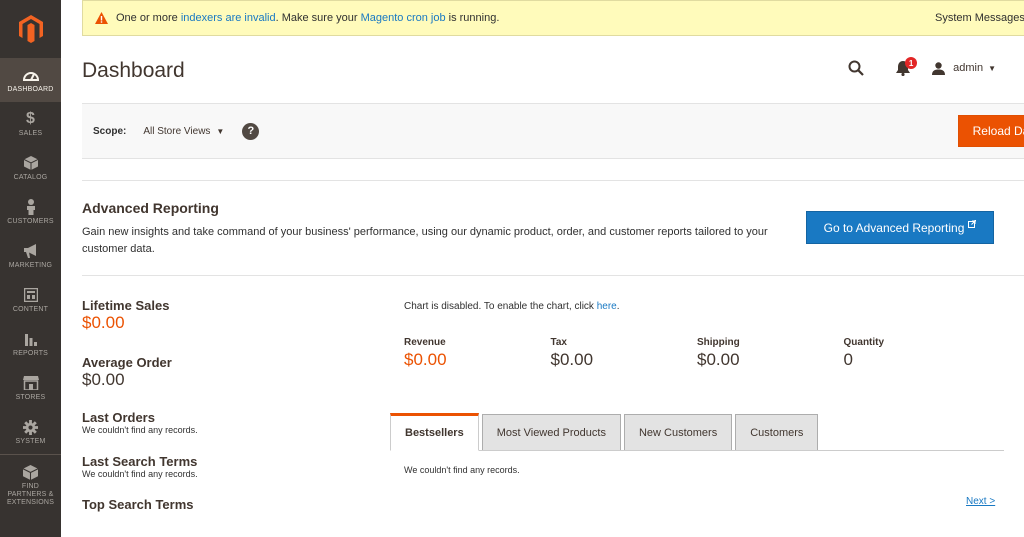 This screenshot has width=1024, height=537. I want to click on lifetime-sales-value: $0.00, so click(103, 322).